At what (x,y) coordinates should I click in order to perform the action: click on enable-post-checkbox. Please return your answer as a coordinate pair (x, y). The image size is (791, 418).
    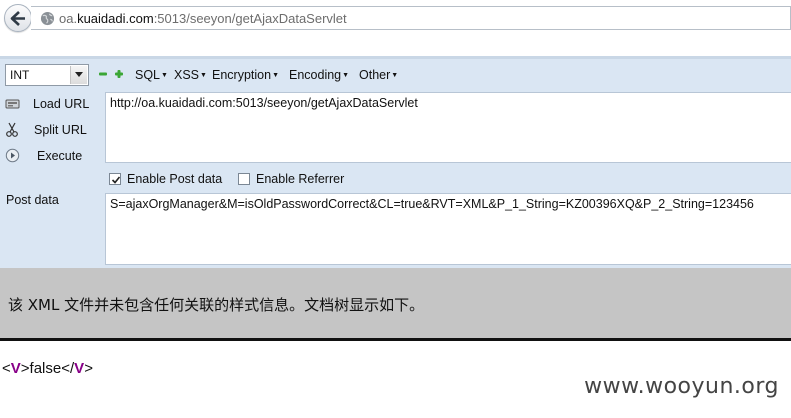
    Looking at the image, I should click on (115, 179).